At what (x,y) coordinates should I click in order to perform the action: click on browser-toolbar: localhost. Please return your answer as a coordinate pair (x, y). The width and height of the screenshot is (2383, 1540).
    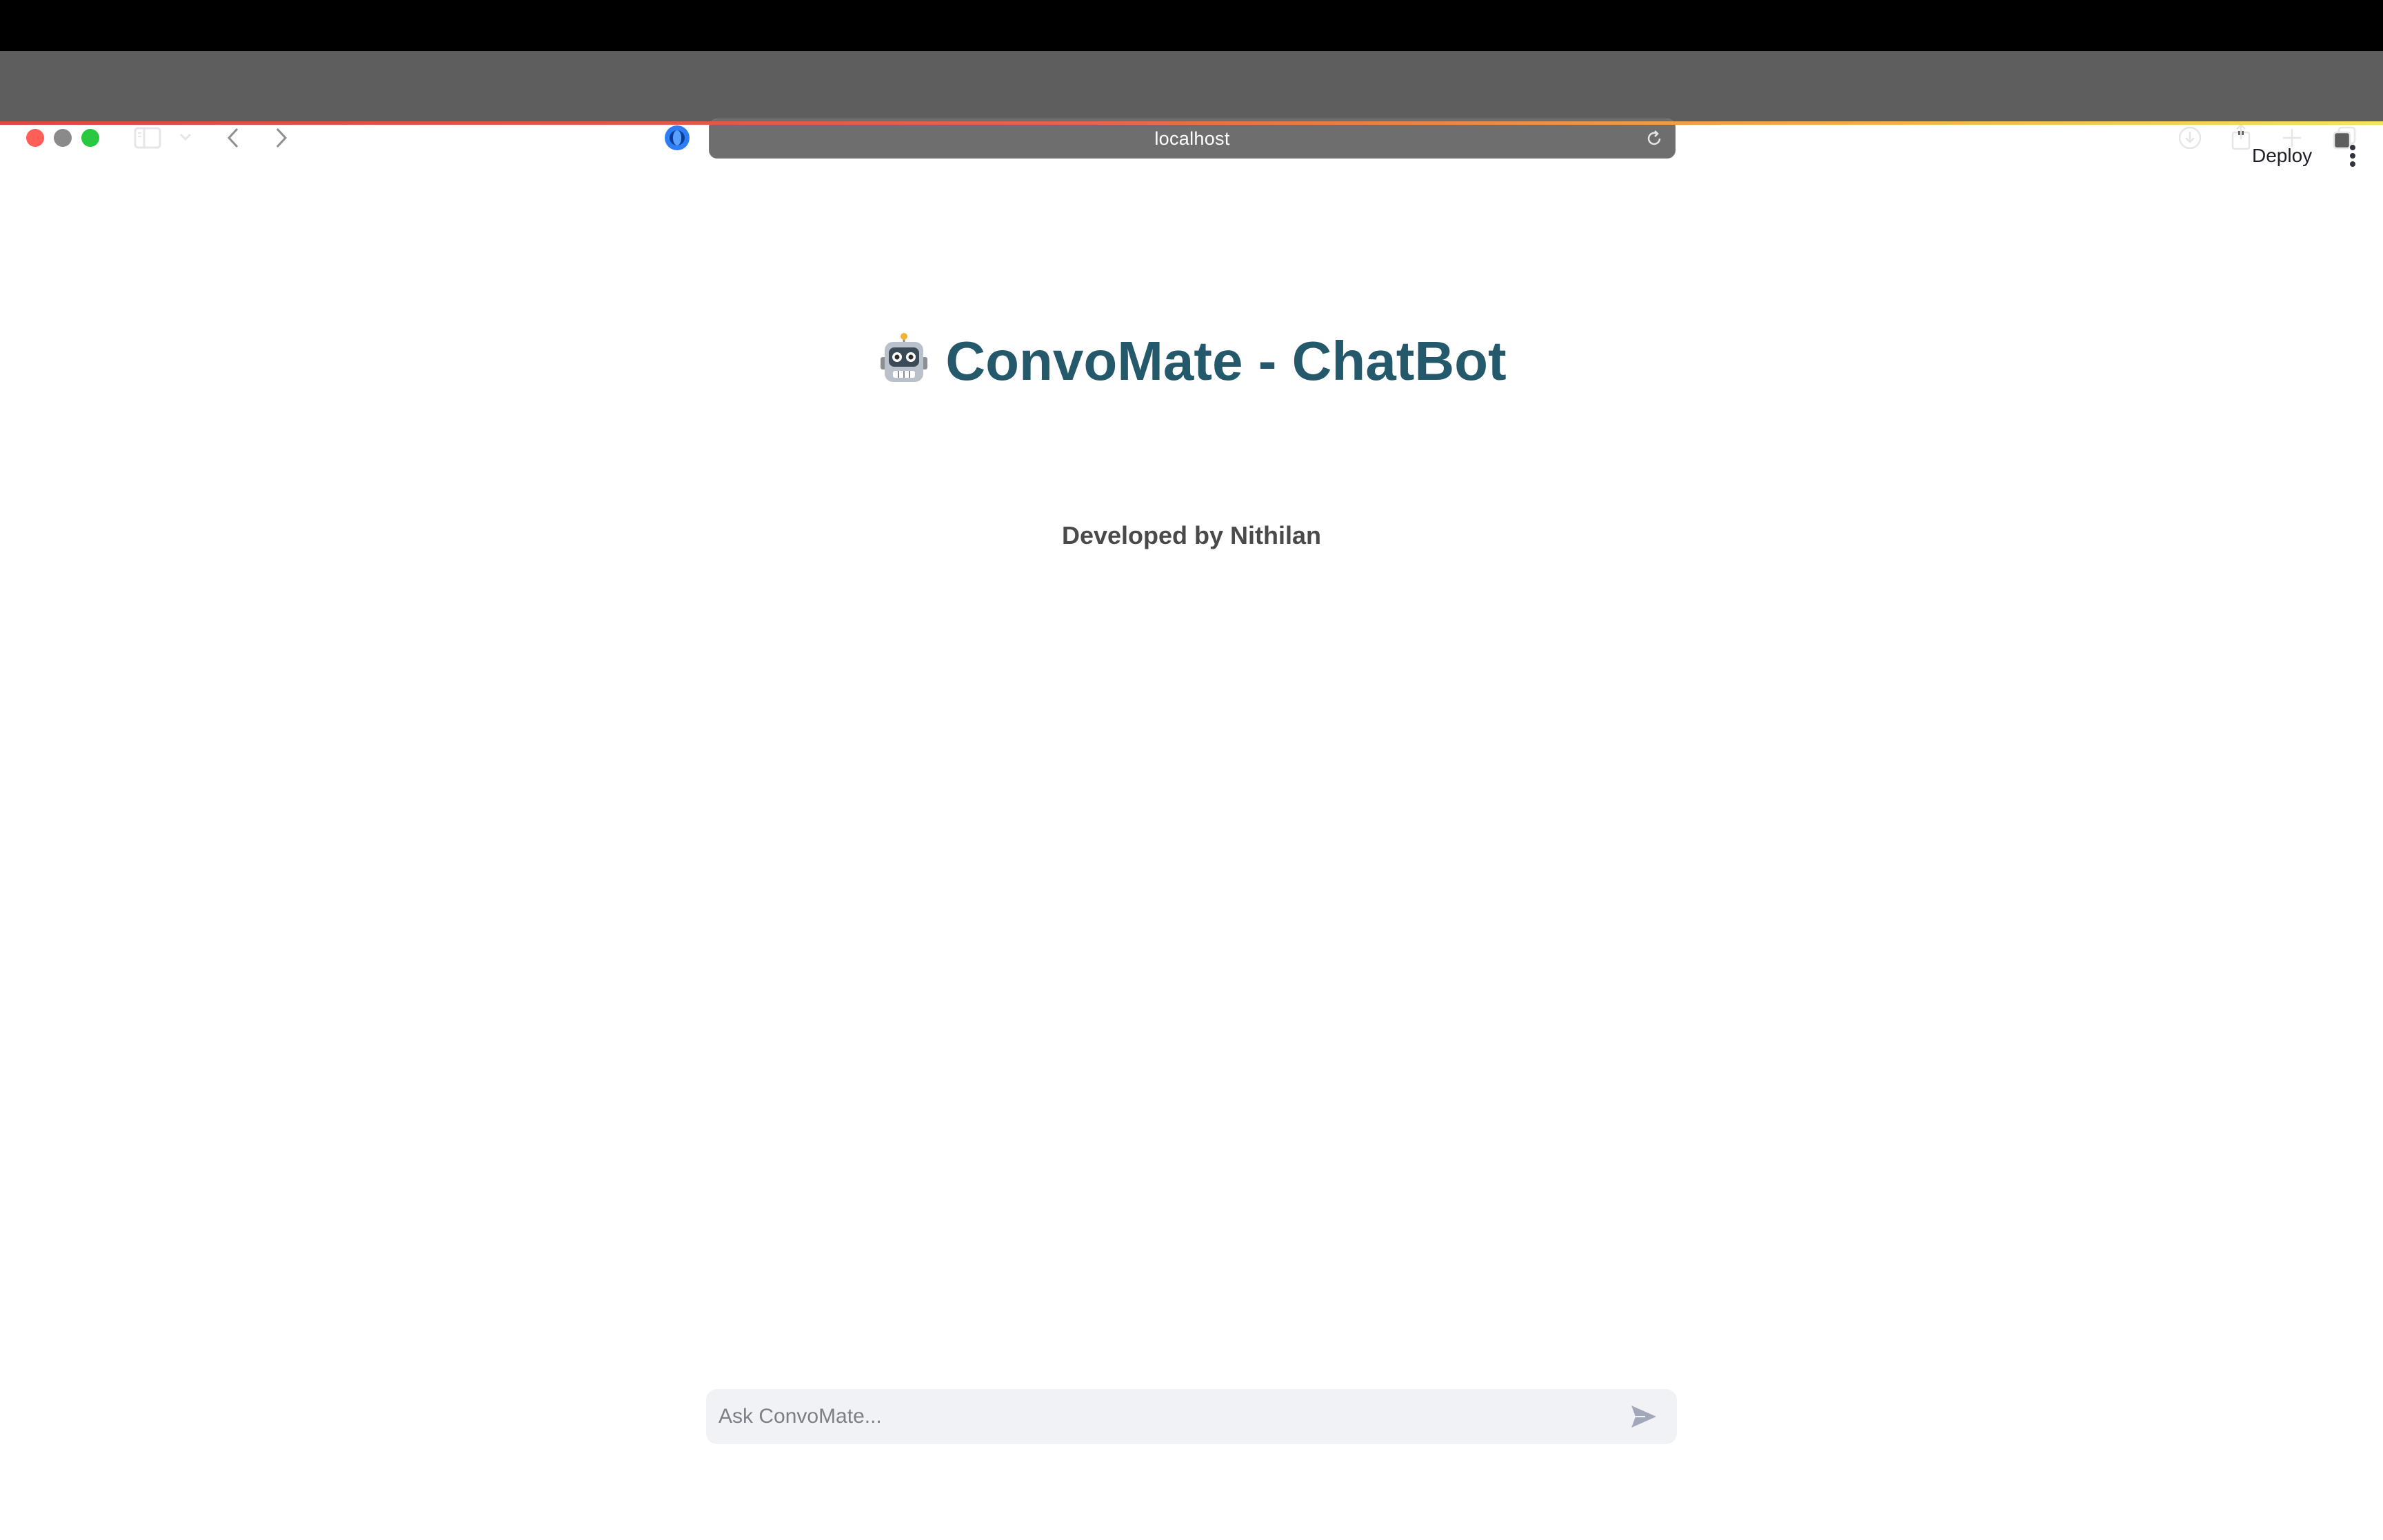
    Looking at the image, I should click on (1191, 105).